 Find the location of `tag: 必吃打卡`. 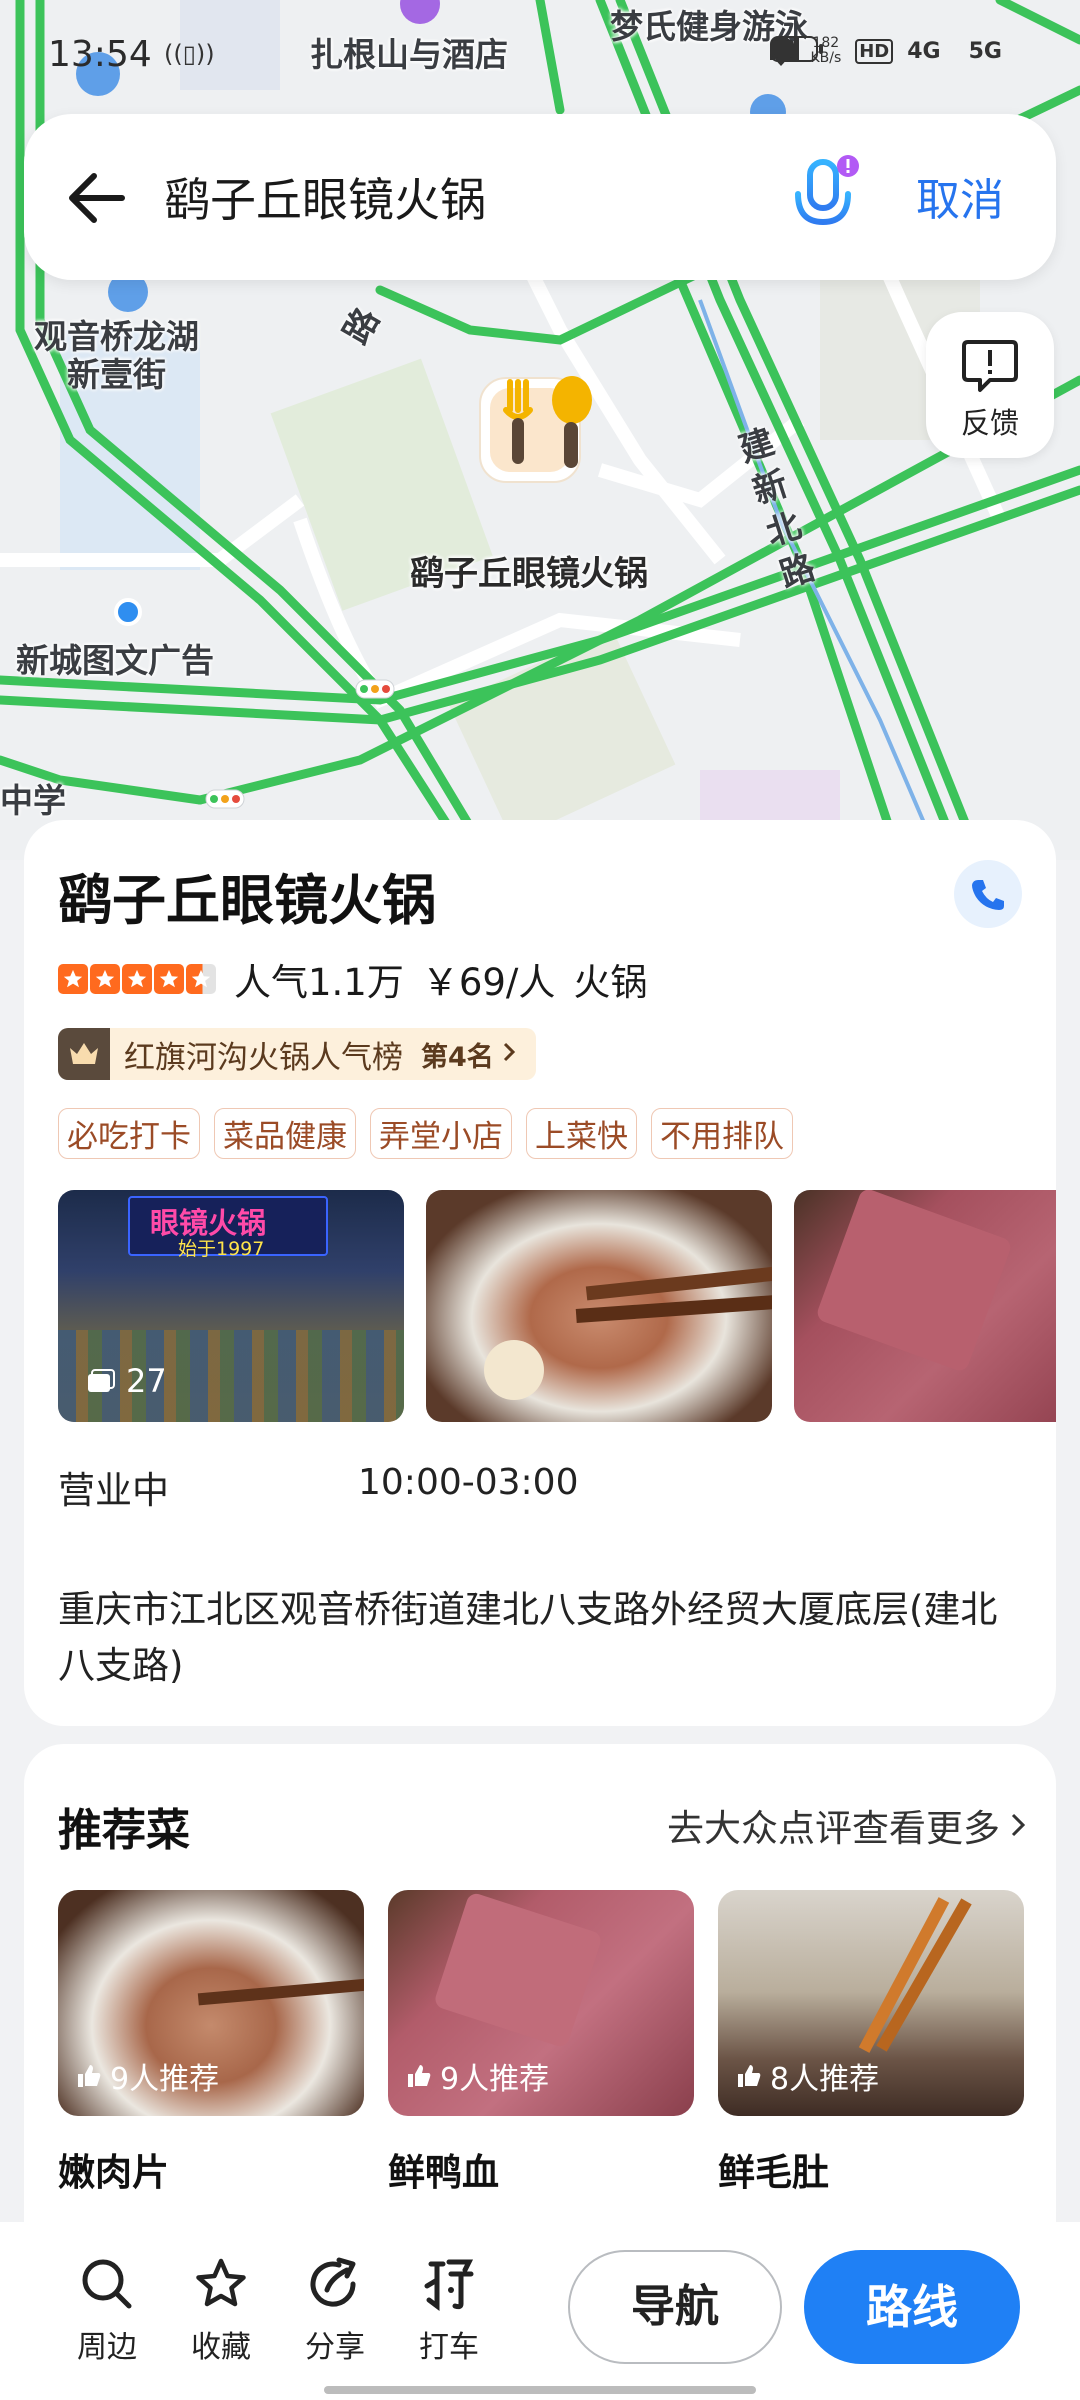

tag: 必吃打卡 is located at coordinates (129, 1133).